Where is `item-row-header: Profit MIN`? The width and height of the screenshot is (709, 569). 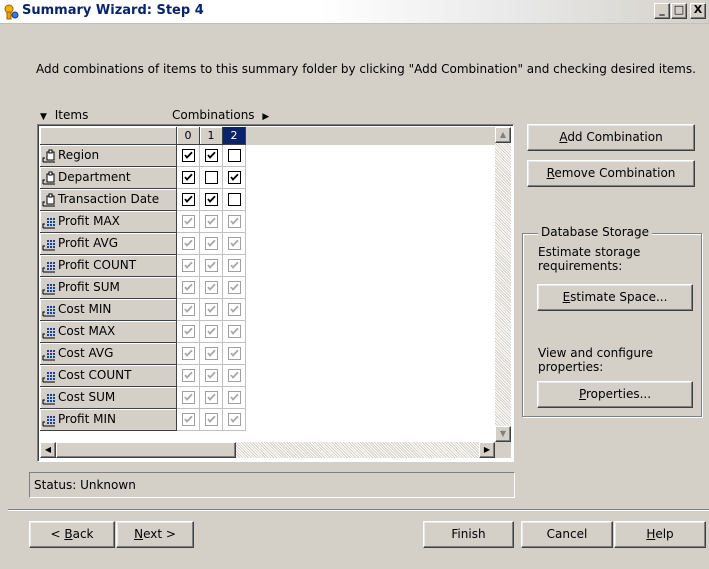 item-row-header: Profit MIN is located at coordinates (108, 420).